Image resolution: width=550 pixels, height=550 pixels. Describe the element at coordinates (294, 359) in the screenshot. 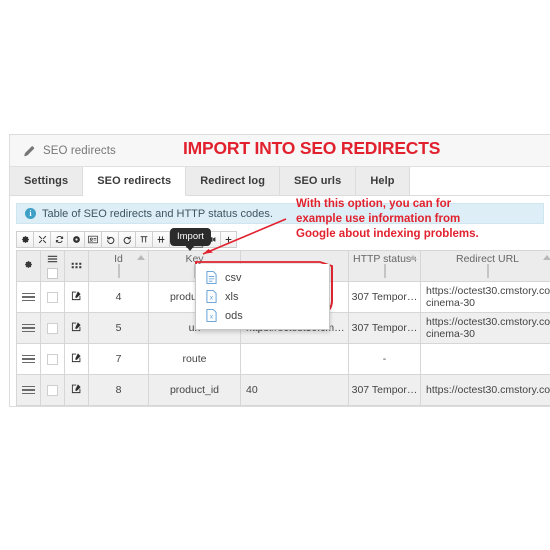

I see `cell-value` at that location.